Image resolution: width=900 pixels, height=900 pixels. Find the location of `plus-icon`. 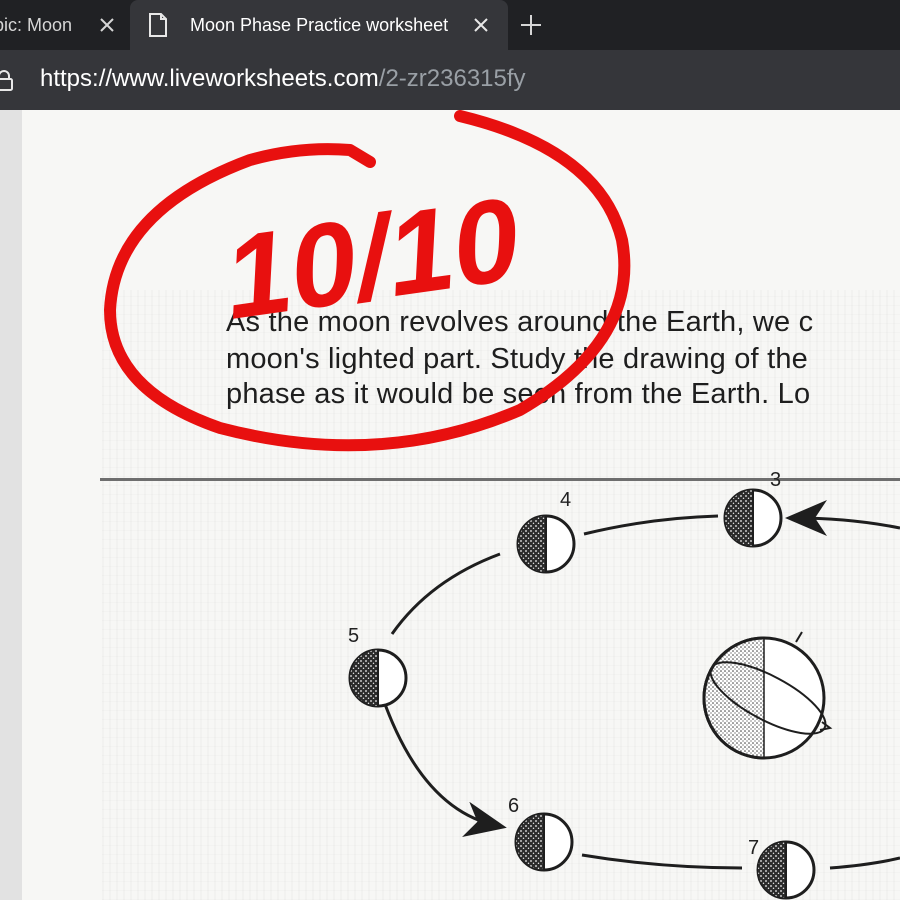

plus-icon is located at coordinates (531, 25).